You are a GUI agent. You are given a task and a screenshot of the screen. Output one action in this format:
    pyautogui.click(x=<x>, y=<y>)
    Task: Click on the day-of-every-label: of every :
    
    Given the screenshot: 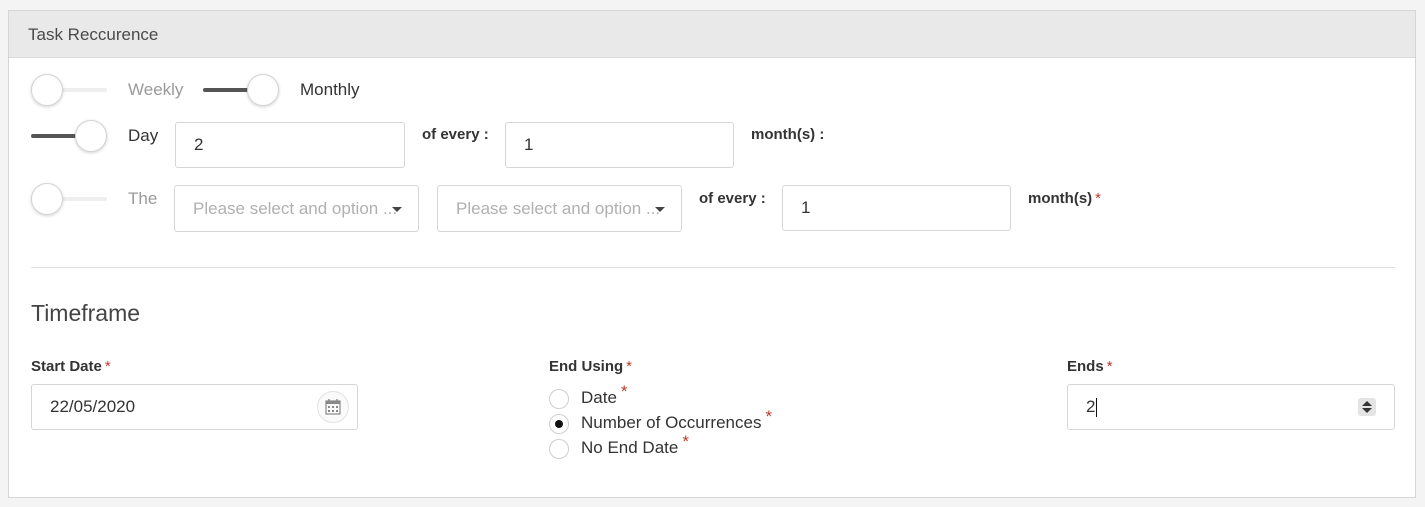 What is the action you would take?
    pyautogui.click(x=455, y=134)
    